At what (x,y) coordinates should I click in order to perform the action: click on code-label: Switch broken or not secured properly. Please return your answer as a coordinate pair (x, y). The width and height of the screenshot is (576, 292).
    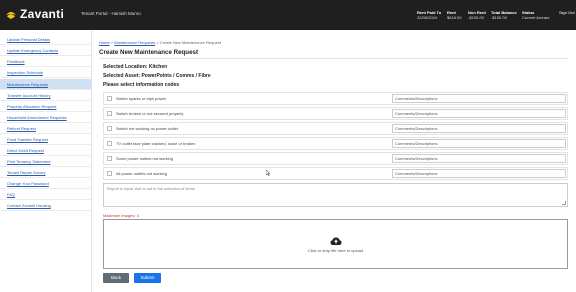
    Looking at the image, I should click on (150, 113).